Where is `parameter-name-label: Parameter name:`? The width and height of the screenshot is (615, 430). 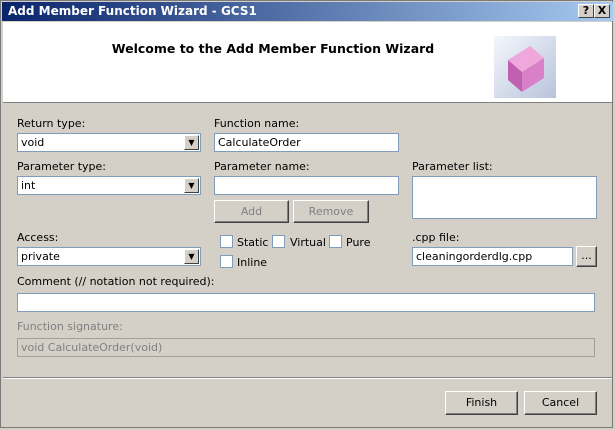 parameter-name-label: Parameter name: is located at coordinates (262, 166).